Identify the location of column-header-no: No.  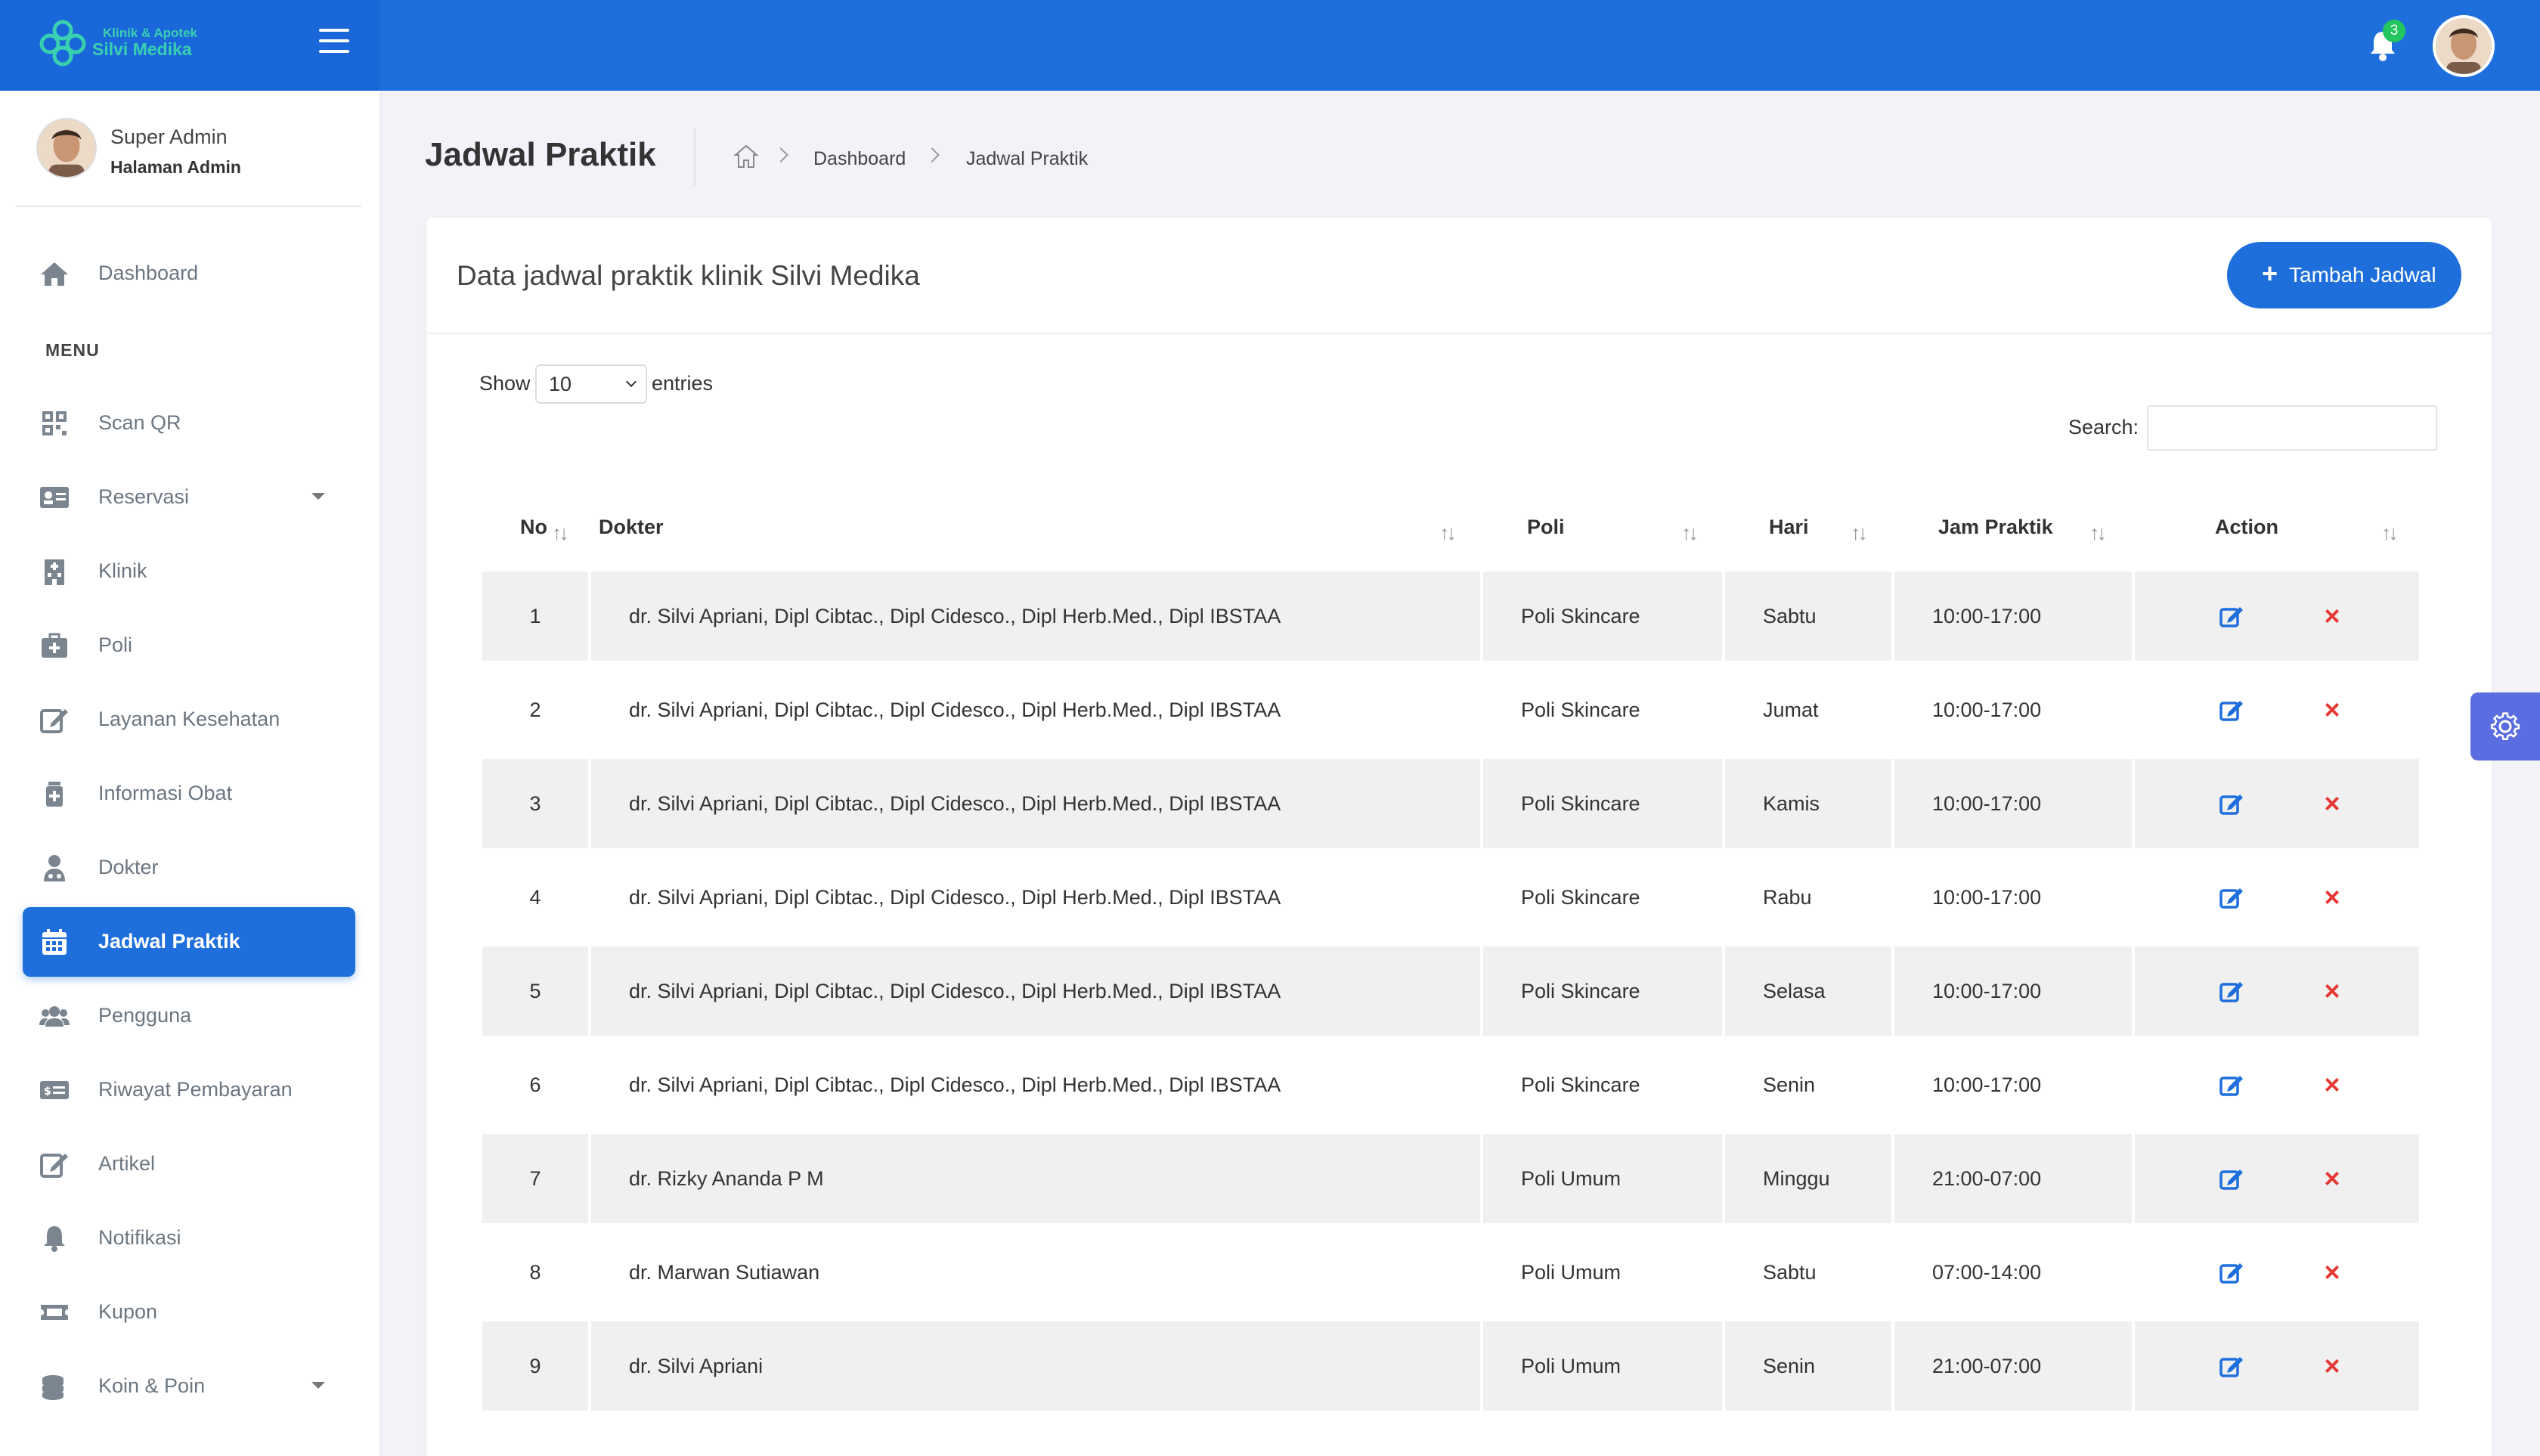
(533, 527).